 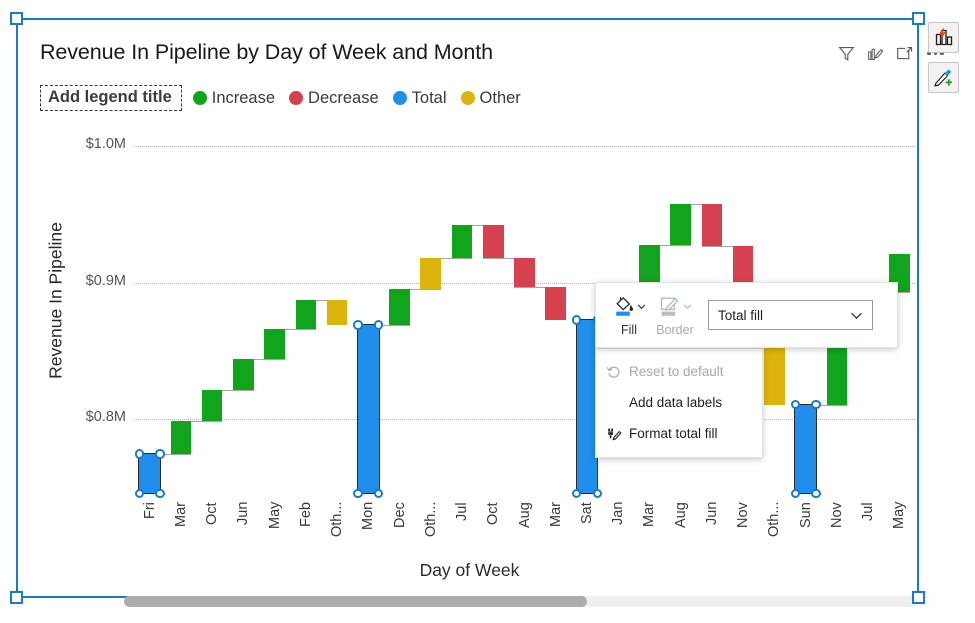 I want to click on paint-bucket-icon, so click(x=624, y=306).